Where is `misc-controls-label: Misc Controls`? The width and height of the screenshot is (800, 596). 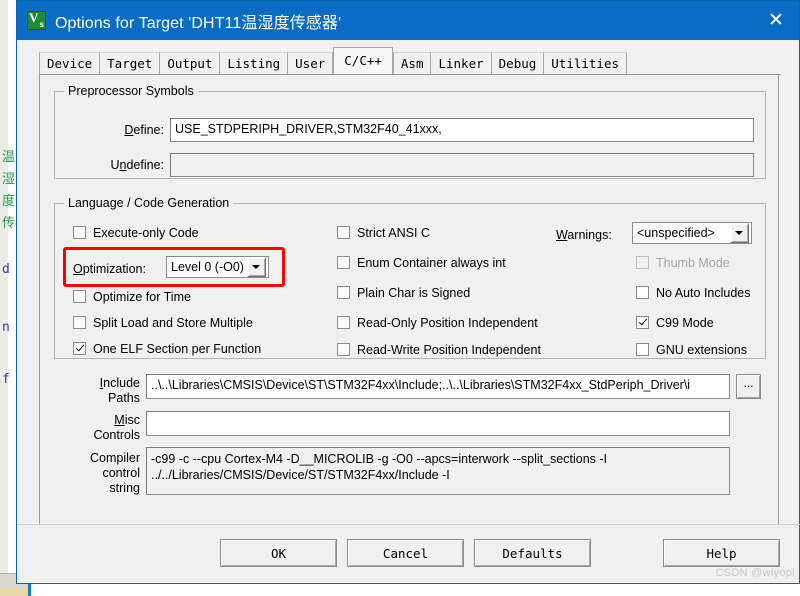
misc-controls-label: Misc Controls is located at coordinates (116, 427).